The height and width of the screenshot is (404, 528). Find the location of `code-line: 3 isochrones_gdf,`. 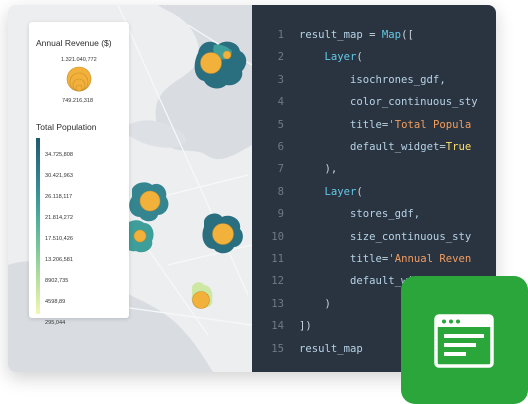

code-line: 3 isochrones_gdf, is located at coordinates (374, 80).